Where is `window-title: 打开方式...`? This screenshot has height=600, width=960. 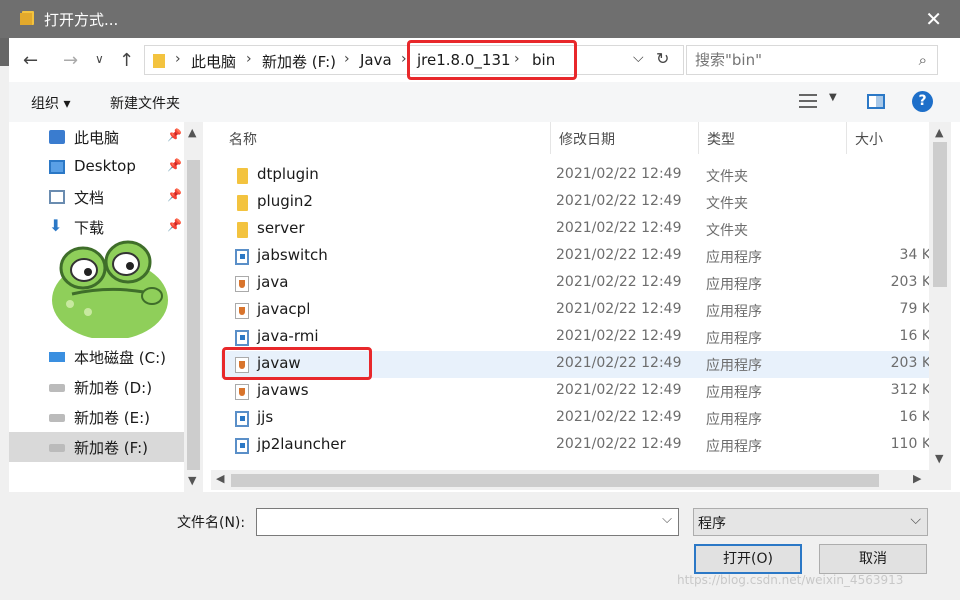
window-title: 打开方式... is located at coordinates (81, 20).